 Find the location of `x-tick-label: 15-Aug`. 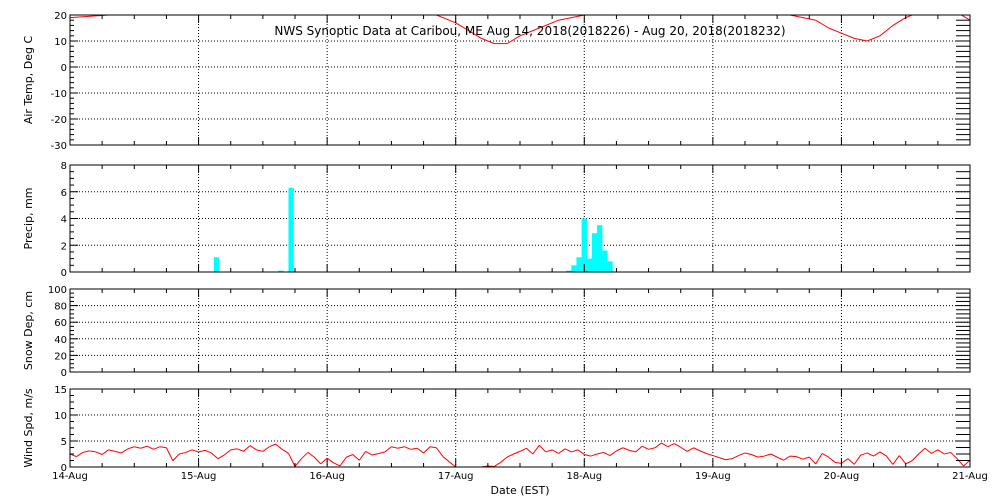

x-tick-label: 15-Aug is located at coordinates (199, 476).